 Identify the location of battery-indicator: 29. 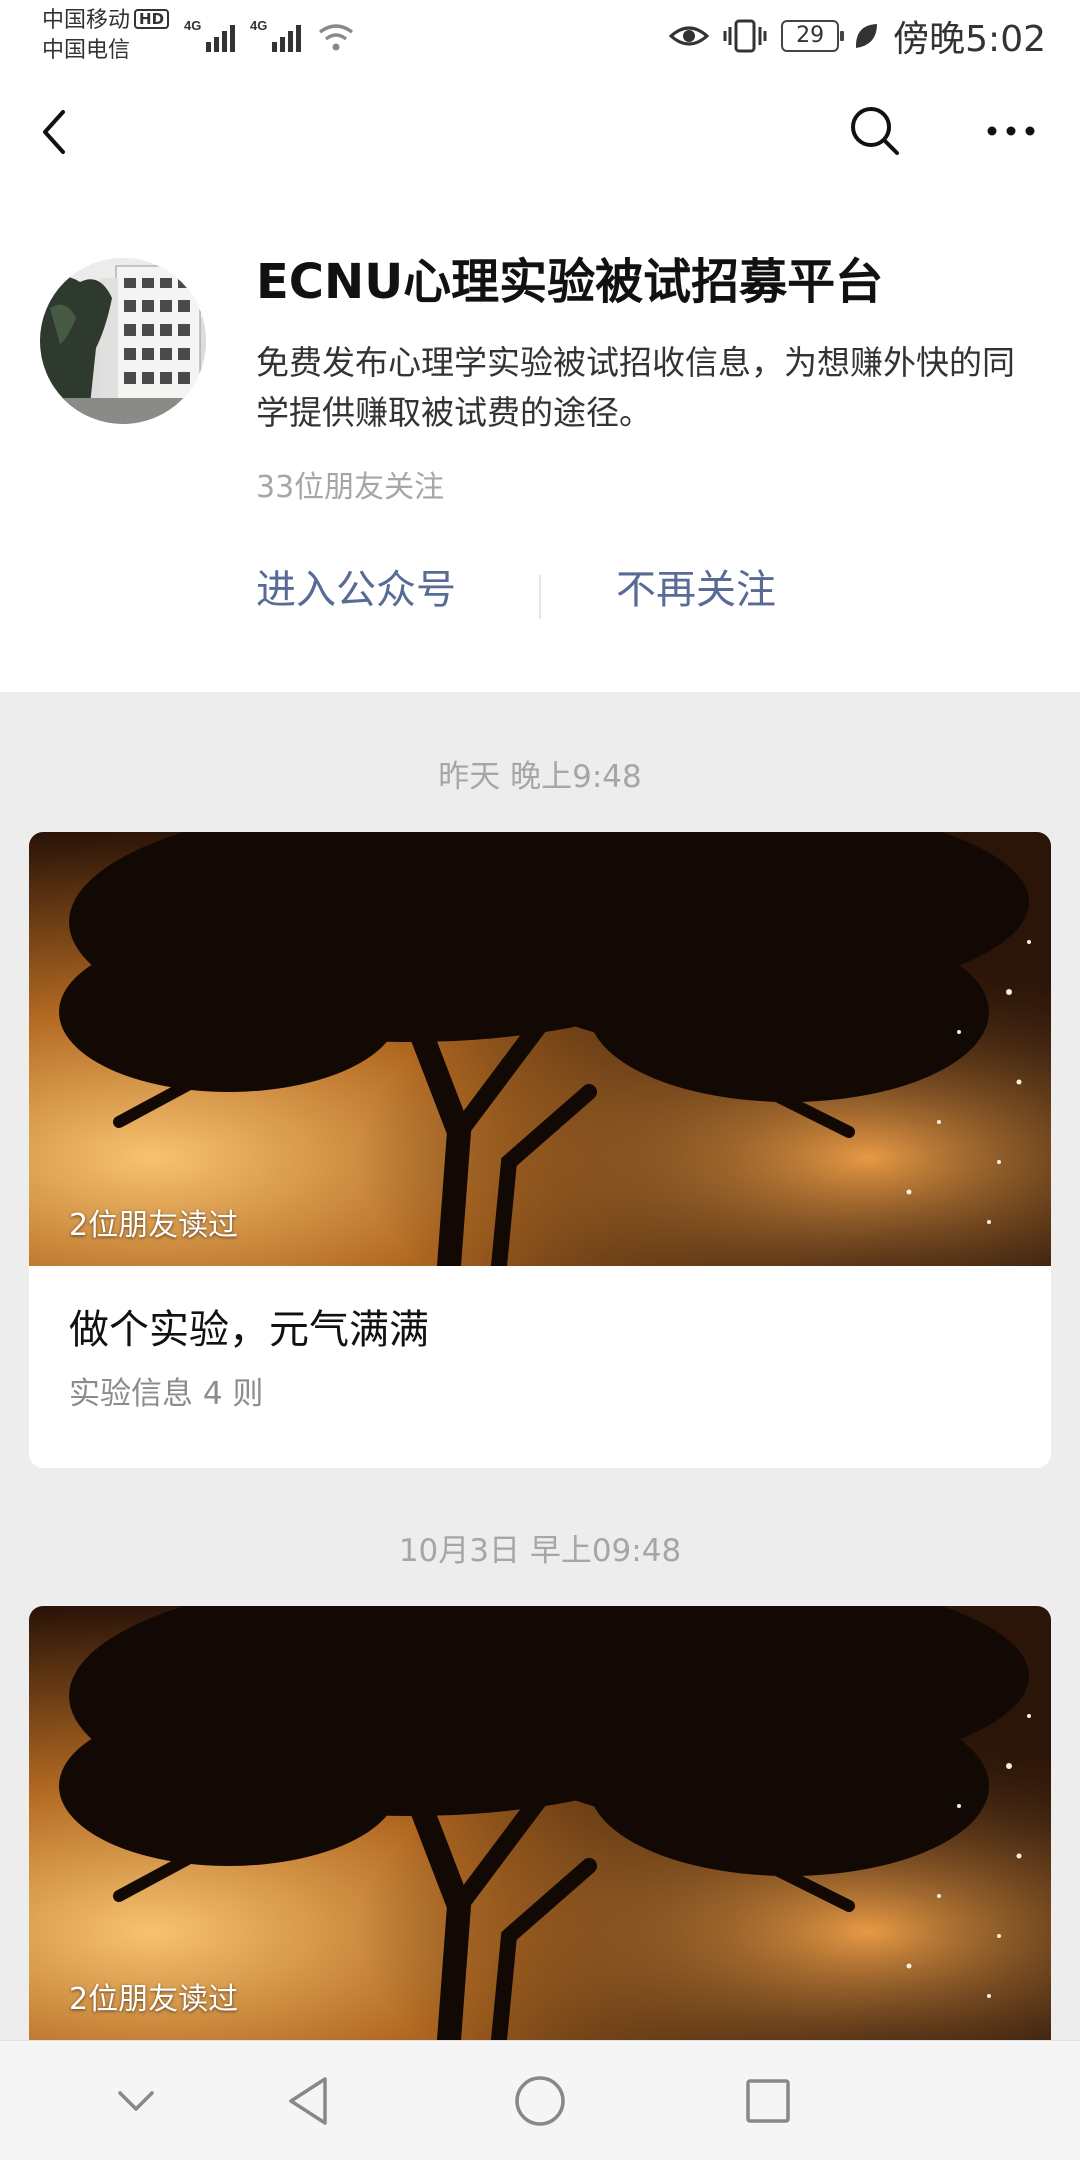
(813, 36).